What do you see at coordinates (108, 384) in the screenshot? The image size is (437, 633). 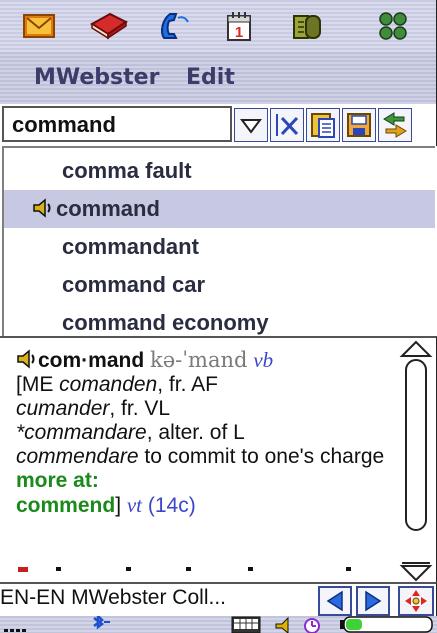 I see `etymology-term: comanden` at bounding box center [108, 384].